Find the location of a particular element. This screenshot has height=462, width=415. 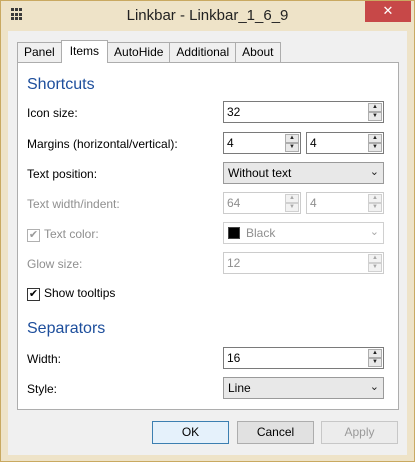

text-width-label: Text width/indent: is located at coordinates (73, 204).